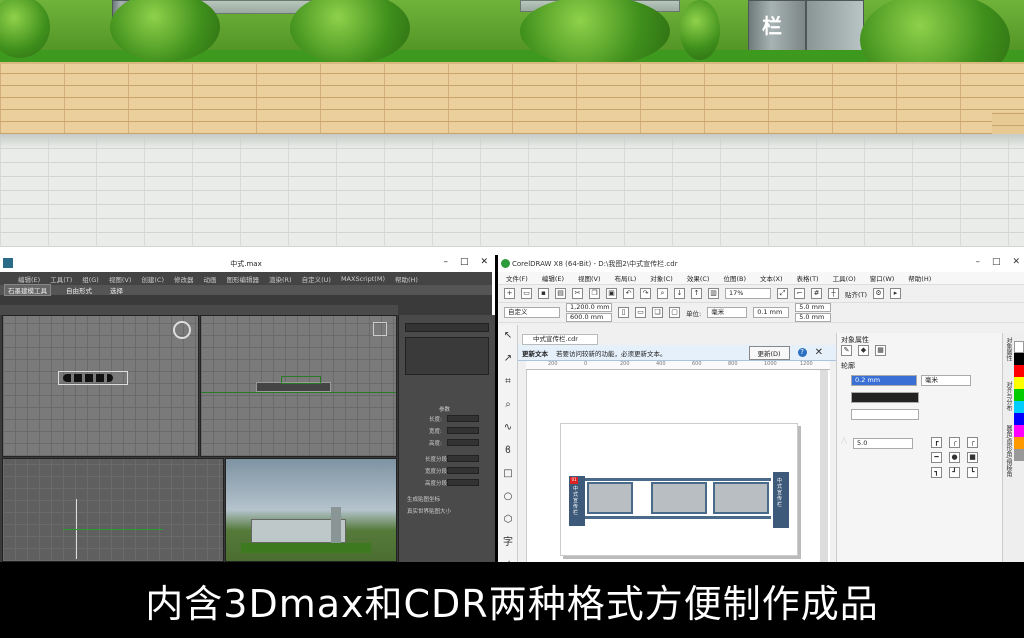  What do you see at coordinates (813, 317) in the screenshot?
I see `duplicate-y-input: 5.0 mm` at bounding box center [813, 317].